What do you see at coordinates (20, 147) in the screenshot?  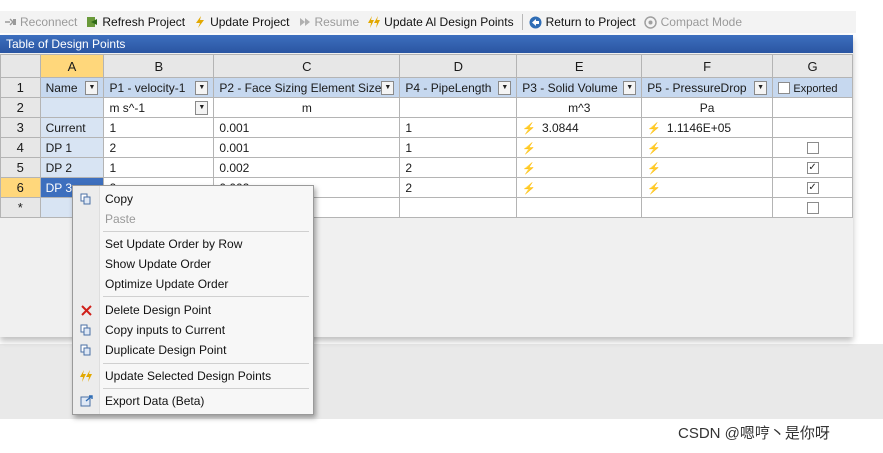 I see `row-header-4: 4` at bounding box center [20, 147].